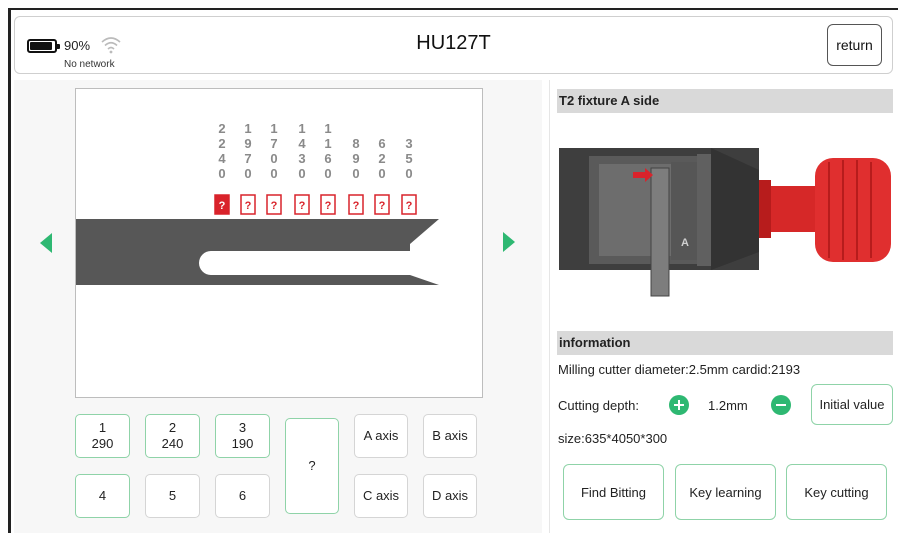 The height and width of the screenshot is (533, 898). I want to click on info-section-title: information, so click(725, 343).